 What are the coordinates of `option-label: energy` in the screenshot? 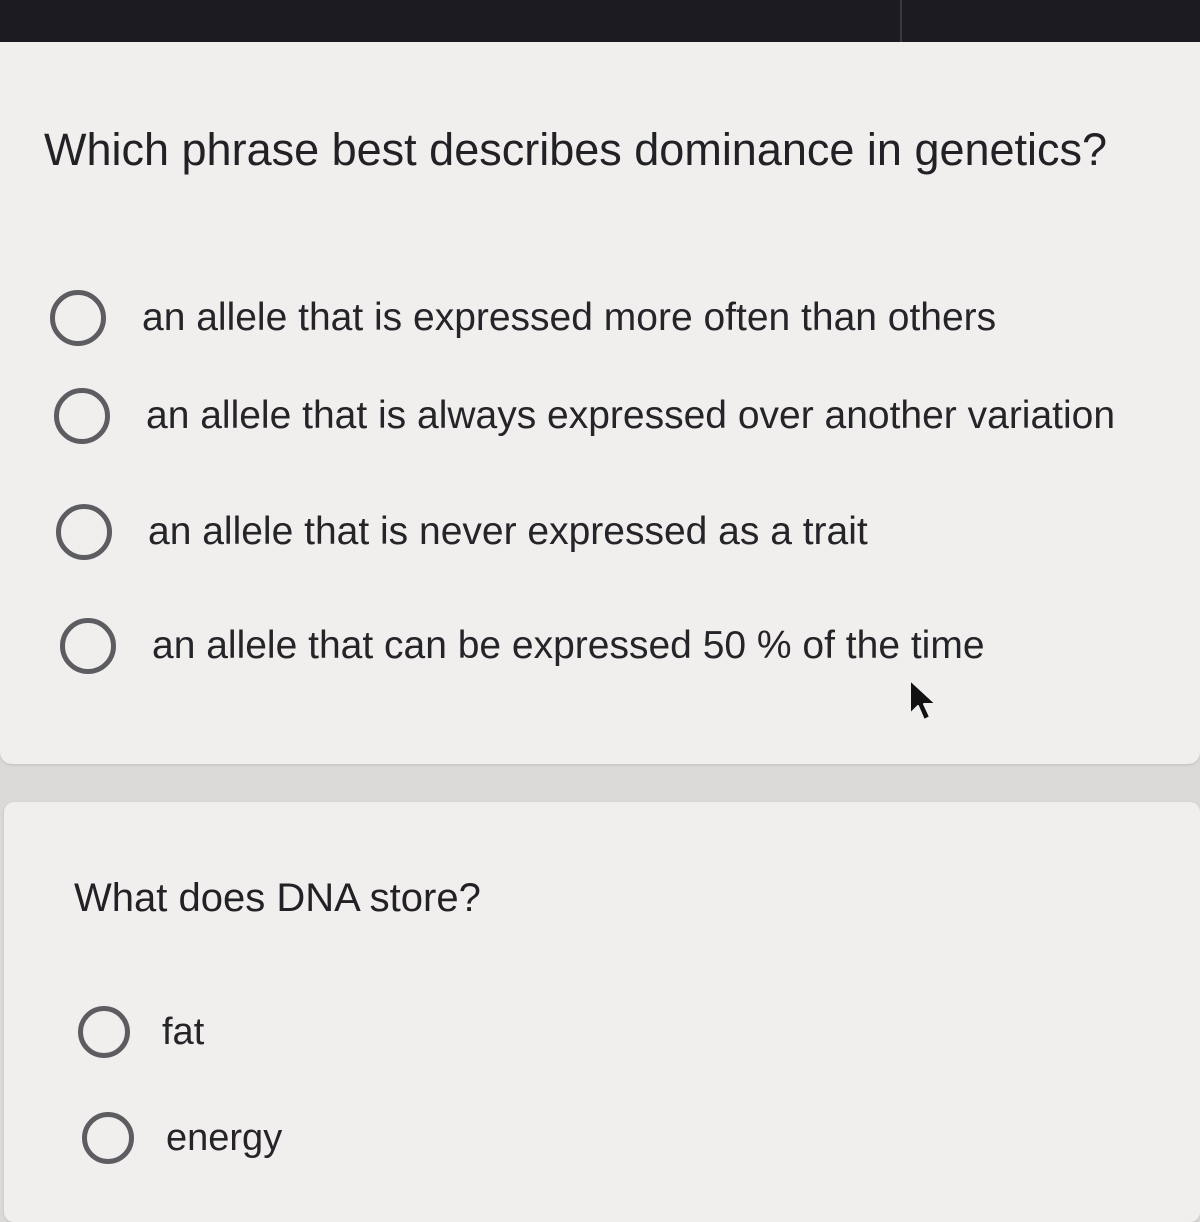 It's located at (224, 1137).